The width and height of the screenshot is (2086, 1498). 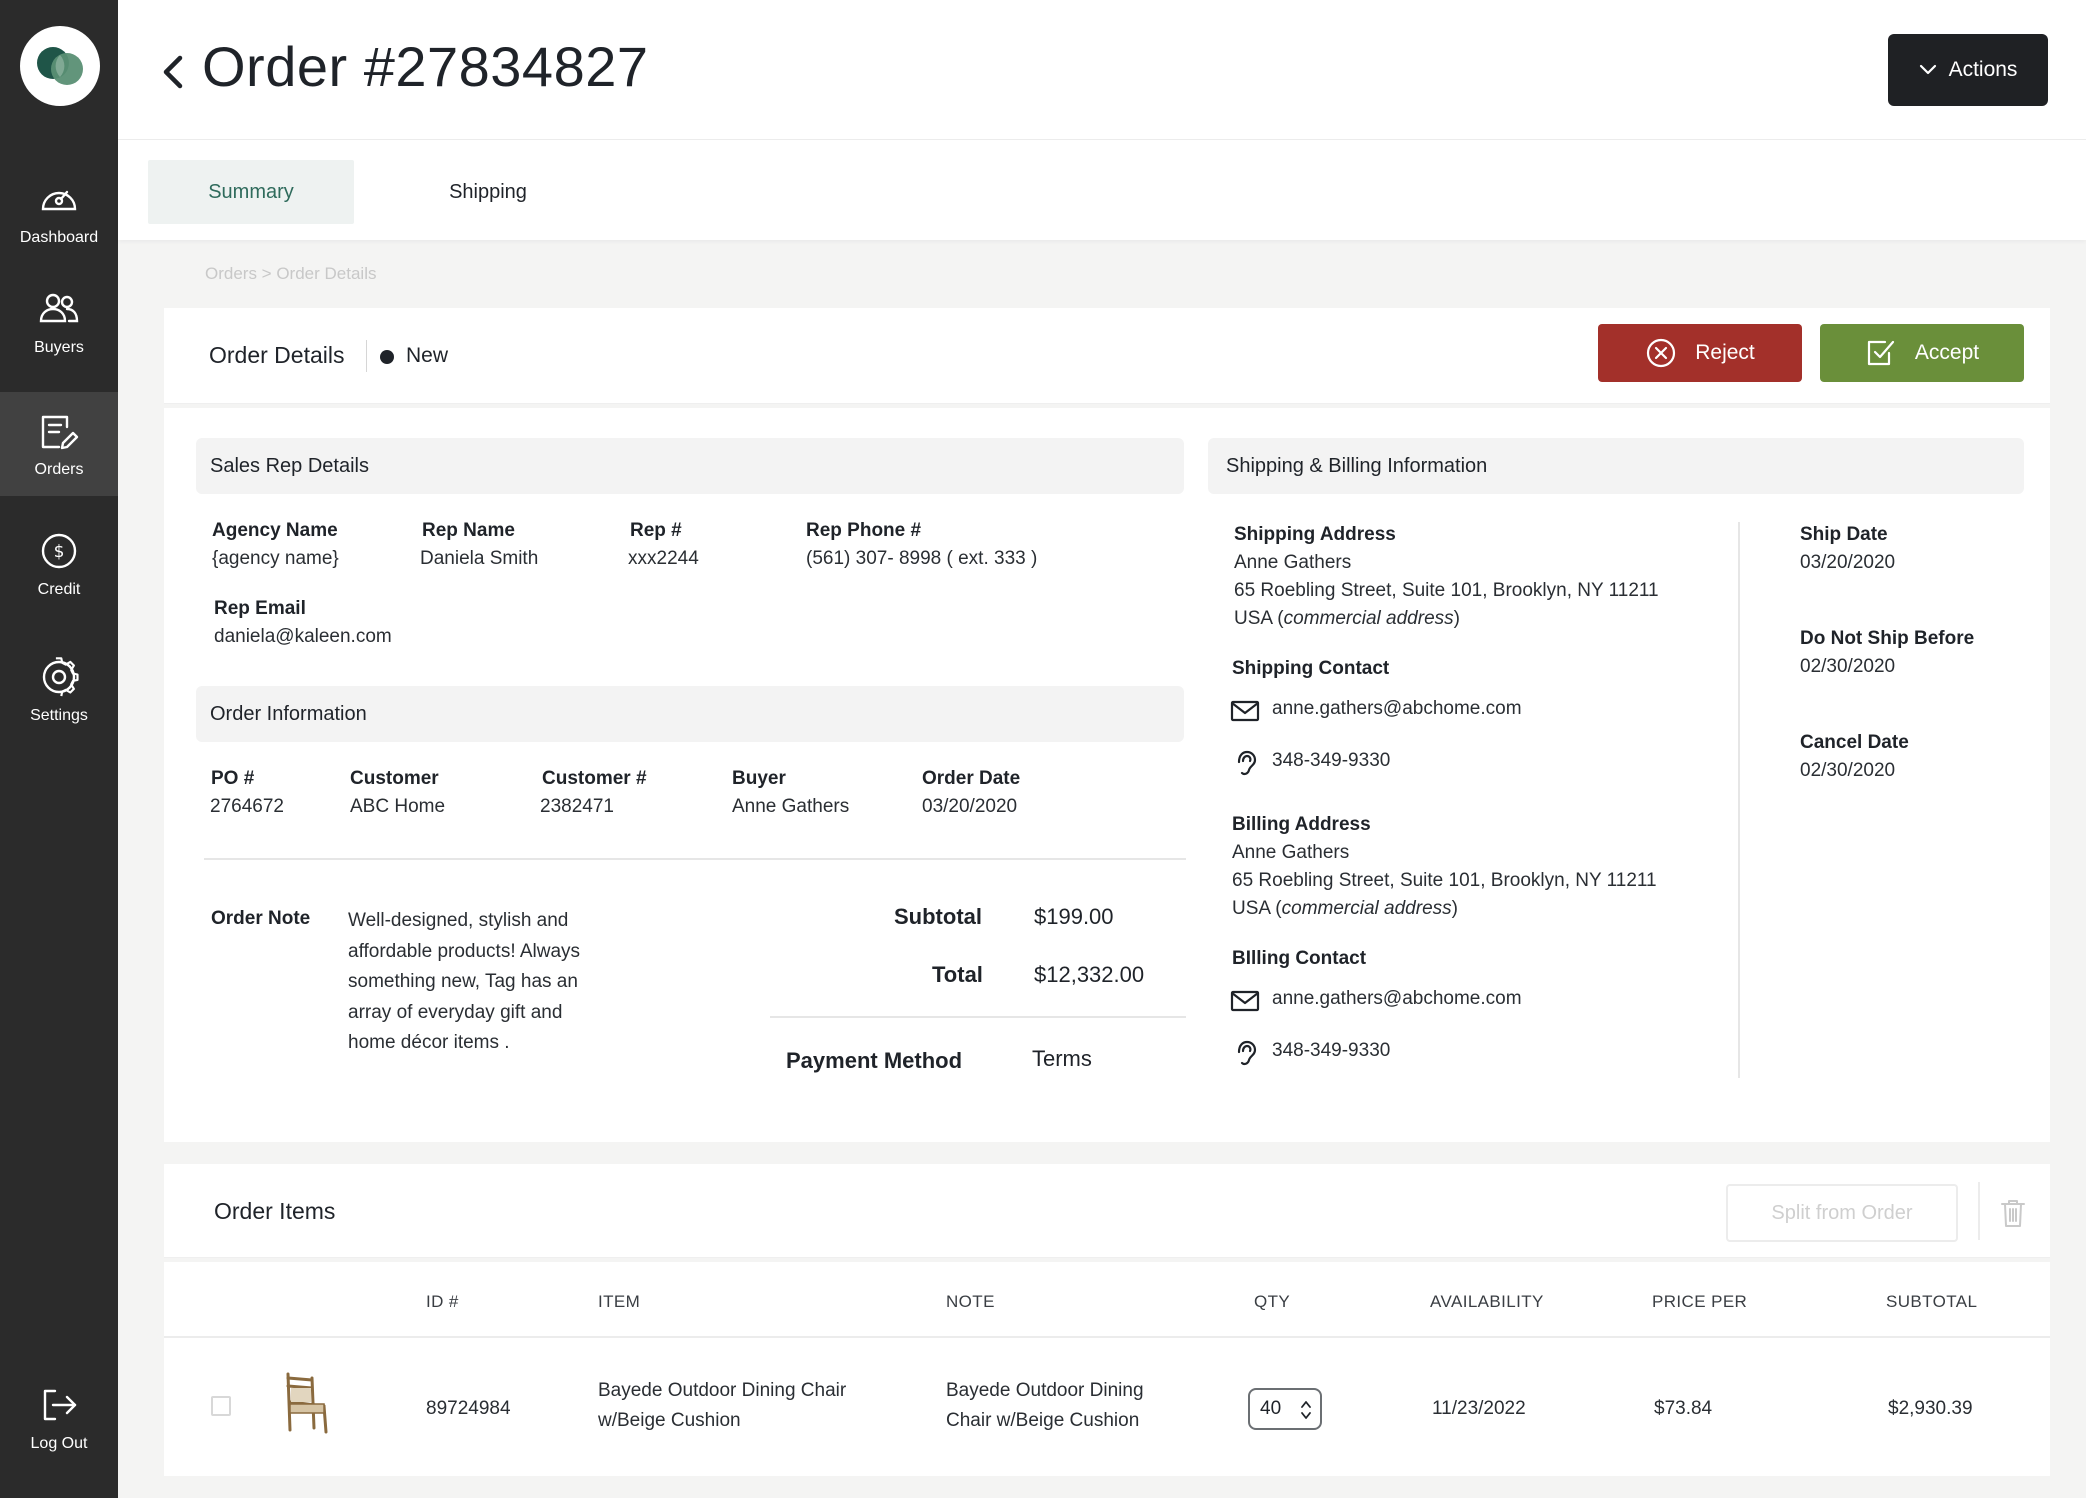 What do you see at coordinates (1983, 69) in the screenshot?
I see `actions-label: Actions` at bounding box center [1983, 69].